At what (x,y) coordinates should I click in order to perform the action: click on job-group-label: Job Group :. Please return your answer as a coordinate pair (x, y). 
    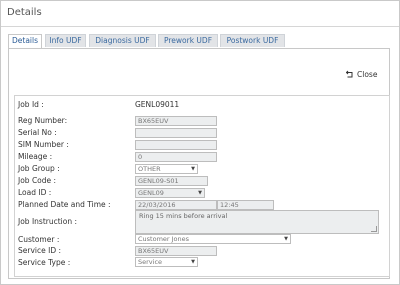
    Looking at the image, I should click on (39, 168).